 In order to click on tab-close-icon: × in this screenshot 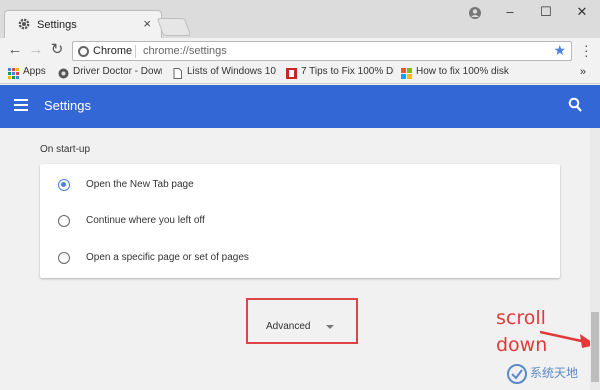, I will do `click(147, 23)`.